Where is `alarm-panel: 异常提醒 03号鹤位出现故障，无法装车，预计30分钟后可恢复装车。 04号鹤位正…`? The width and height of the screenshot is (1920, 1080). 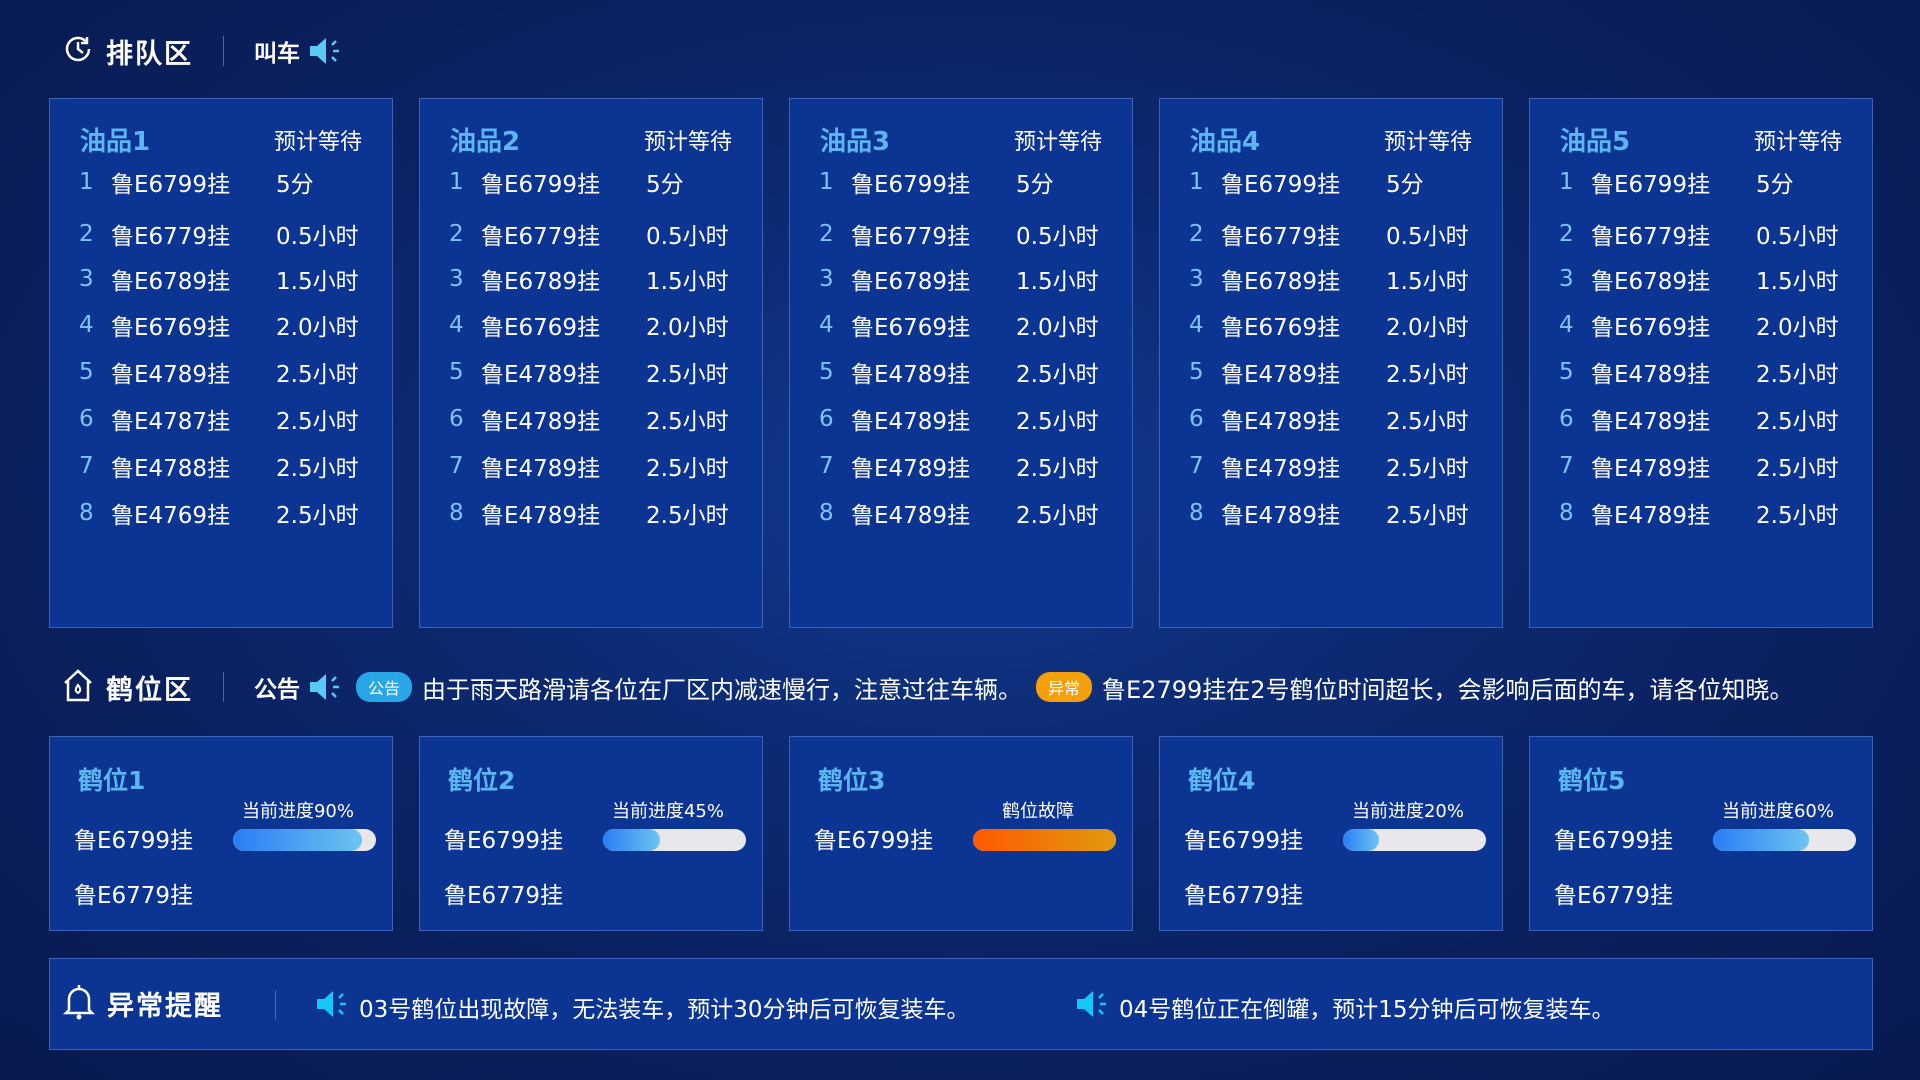
alarm-panel: 异常提醒 03号鹤位出现故障，无法装车，预计30分钟后可恢复装车。 04号鹤位正… is located at coordinates (961, 1004).